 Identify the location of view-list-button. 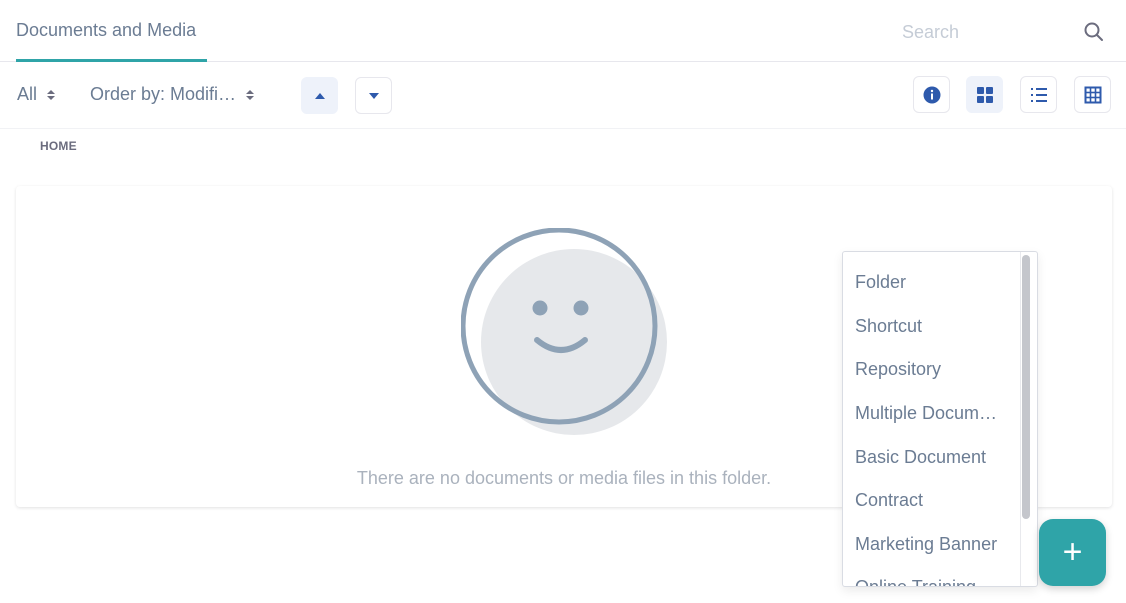
(1038, 94).